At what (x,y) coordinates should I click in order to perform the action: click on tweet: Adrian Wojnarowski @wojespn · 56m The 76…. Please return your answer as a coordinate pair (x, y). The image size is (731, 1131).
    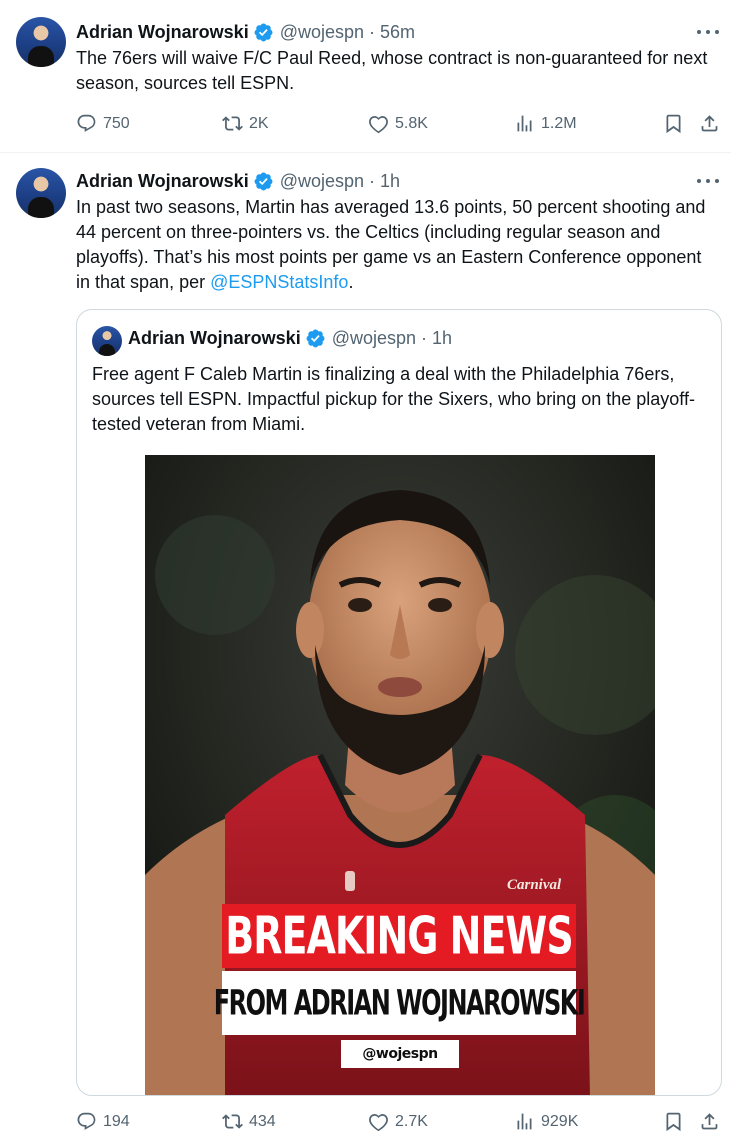
    Looking at the image, I should click on (365, 76).